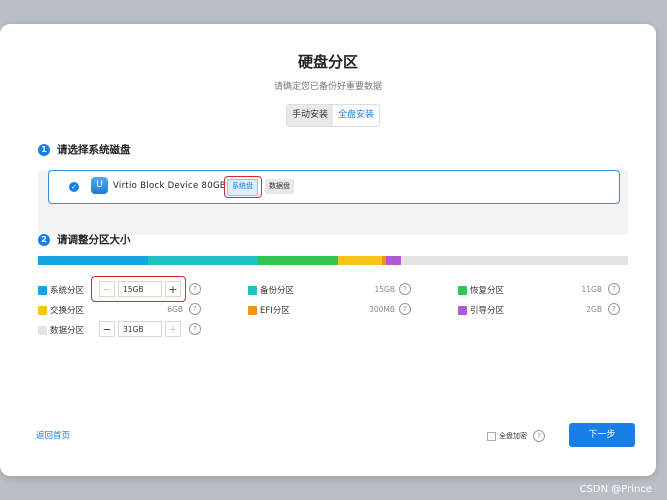 This screenshot has height=500, width=667. What do you see at coordinates (107, 289) in the screenshot?
I see `system-minus-button: −` at bounding box center [107, 289].